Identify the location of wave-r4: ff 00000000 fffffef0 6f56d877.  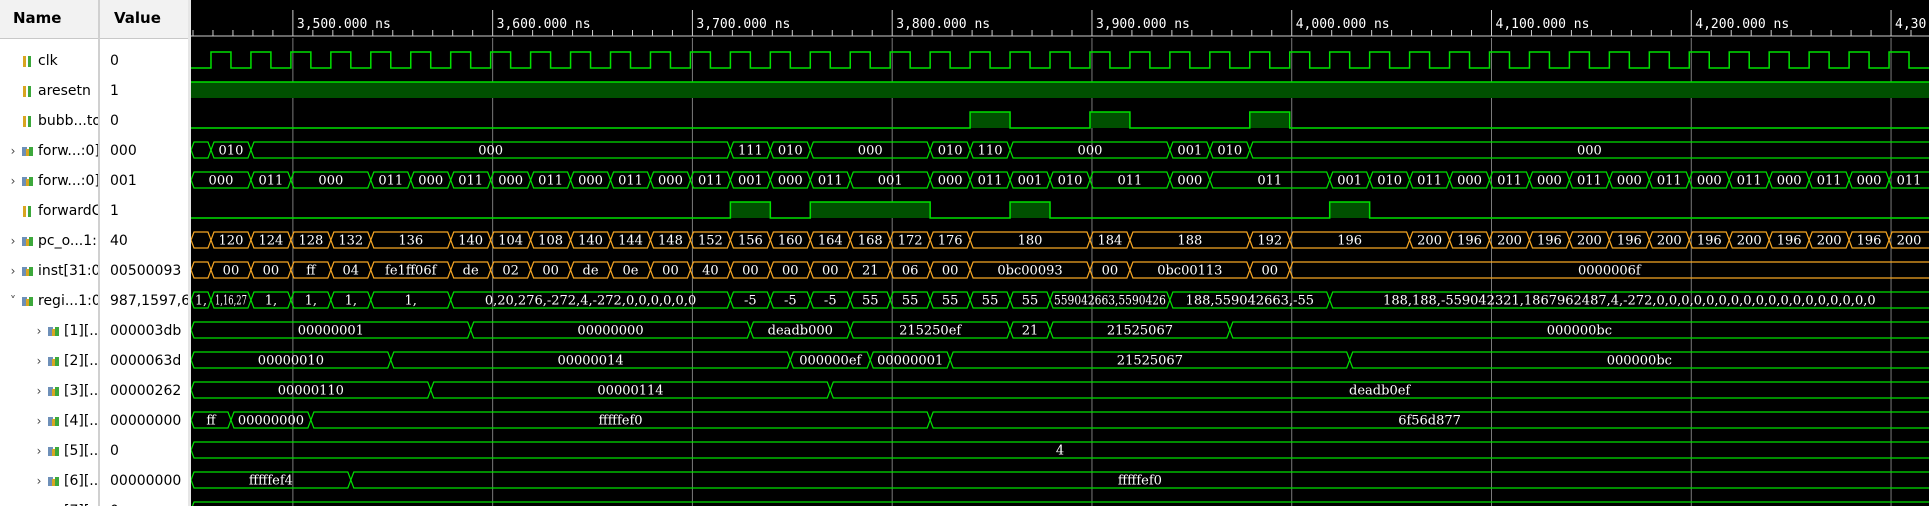
(1060, 420).